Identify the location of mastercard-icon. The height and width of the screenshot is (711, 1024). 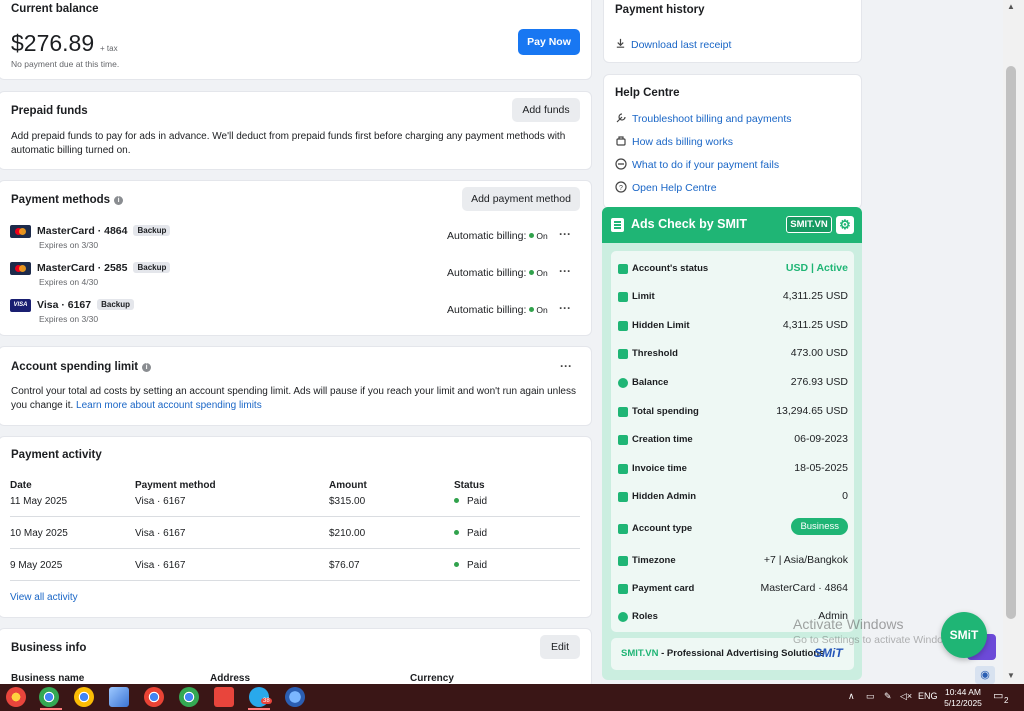
(20, 231).